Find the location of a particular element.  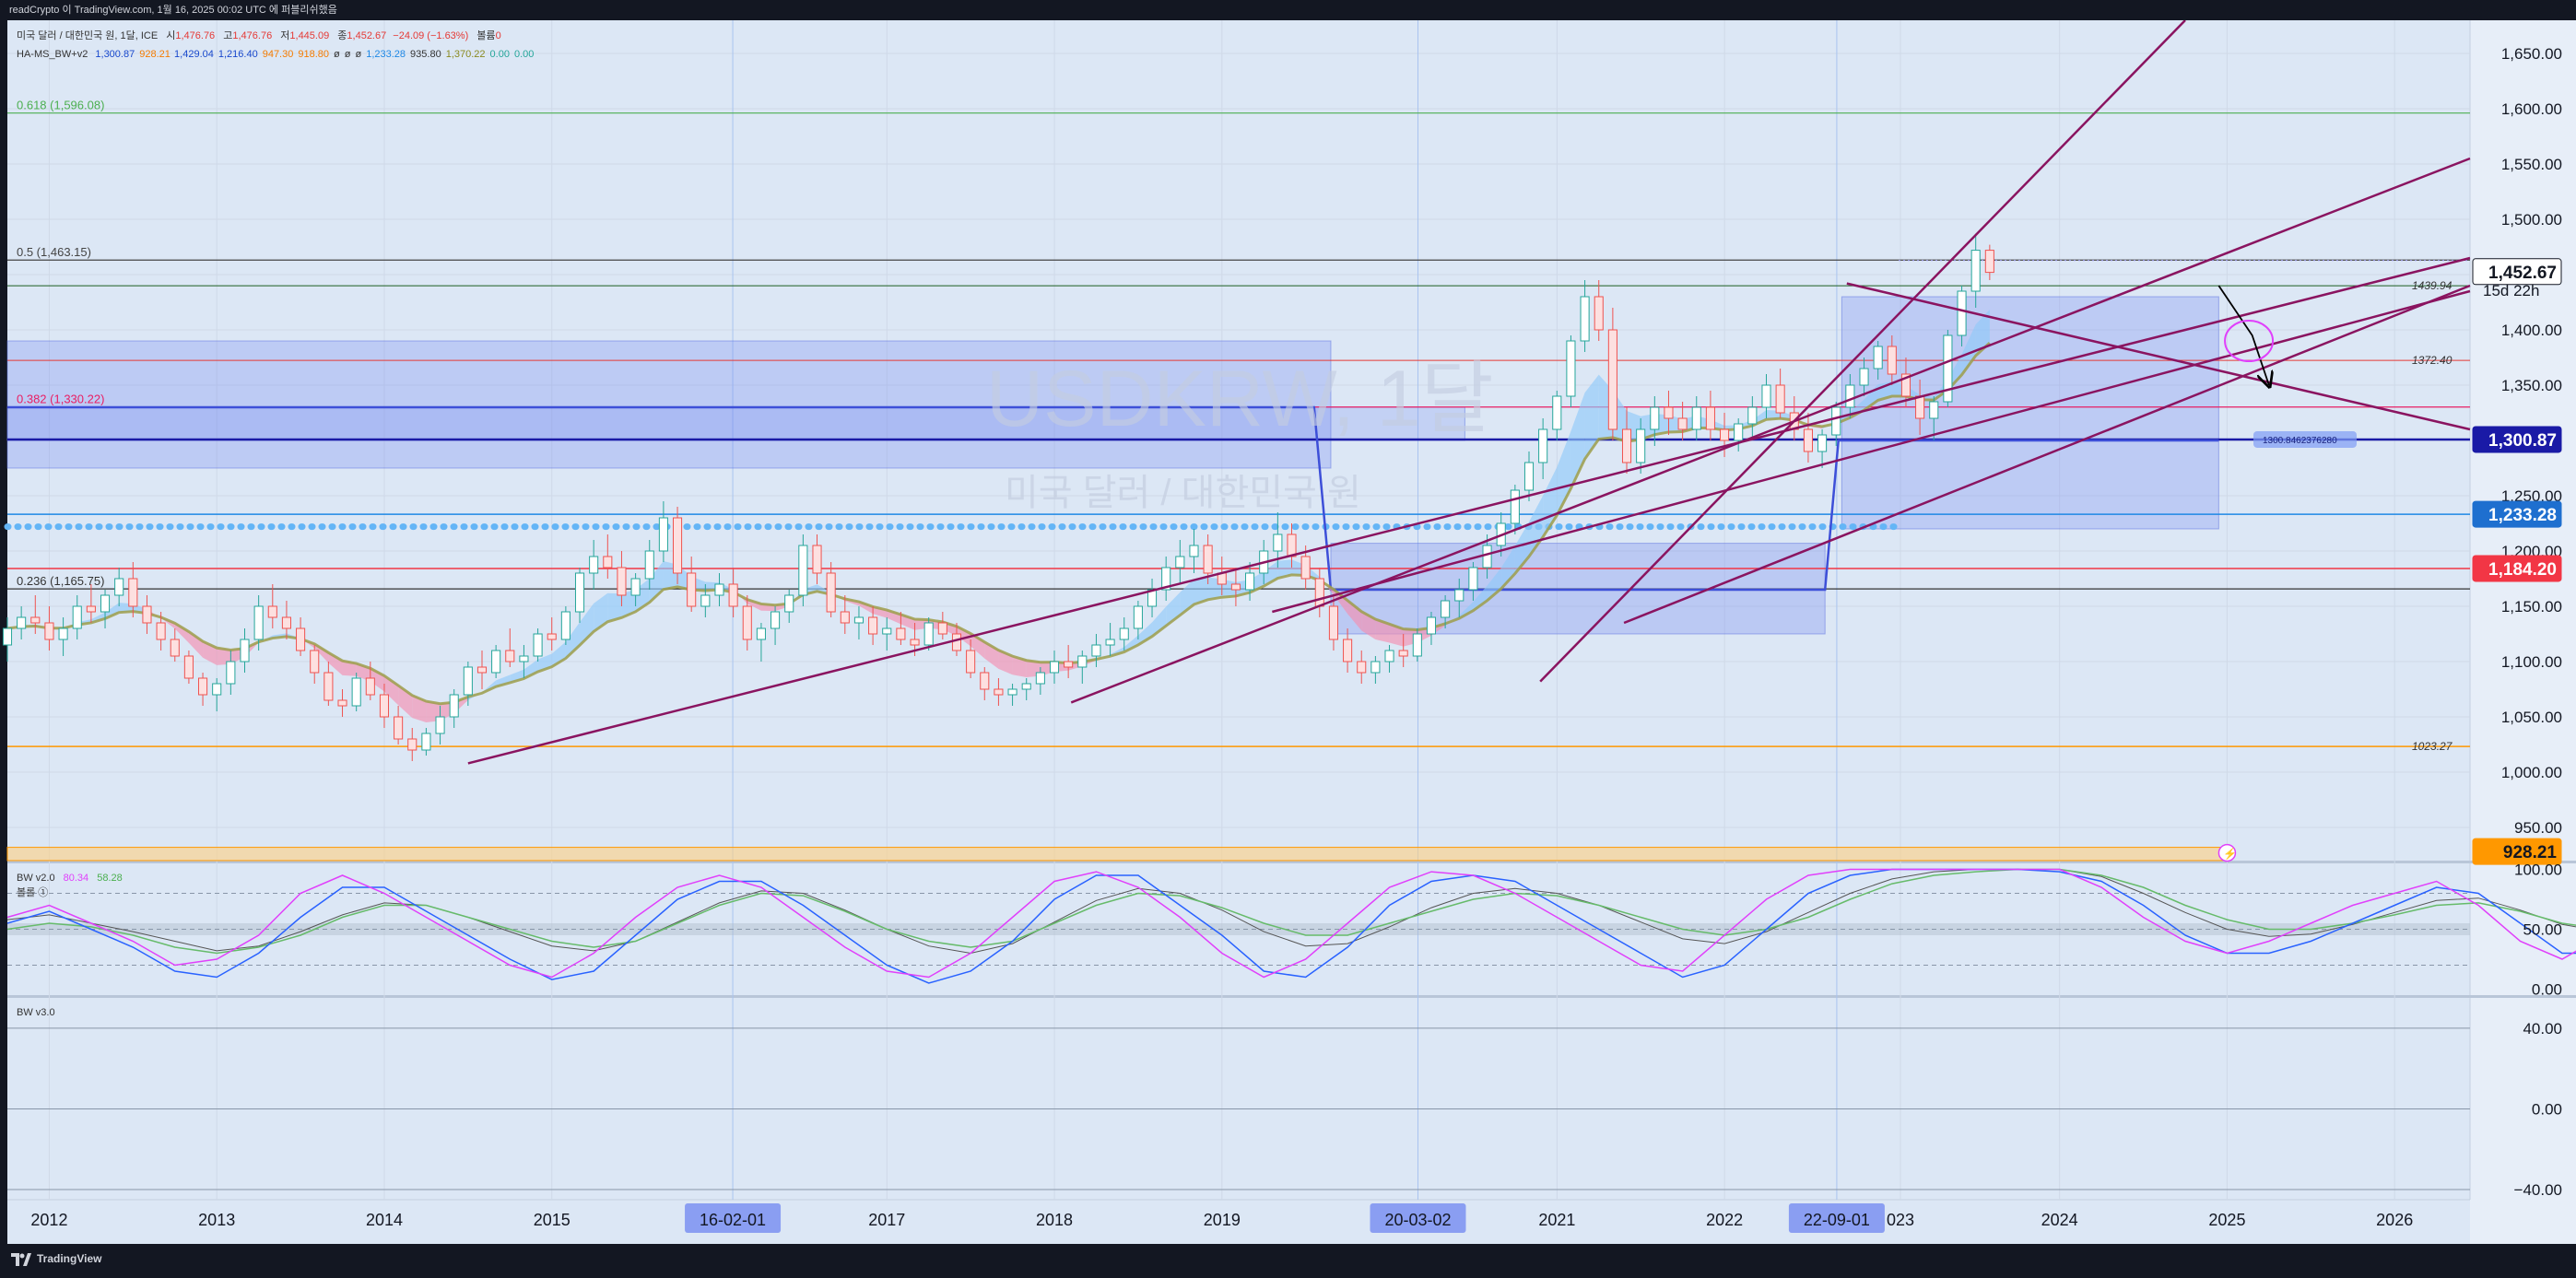

time-highlight-label: 16-02-01 is located at coordinates (733, 1218).